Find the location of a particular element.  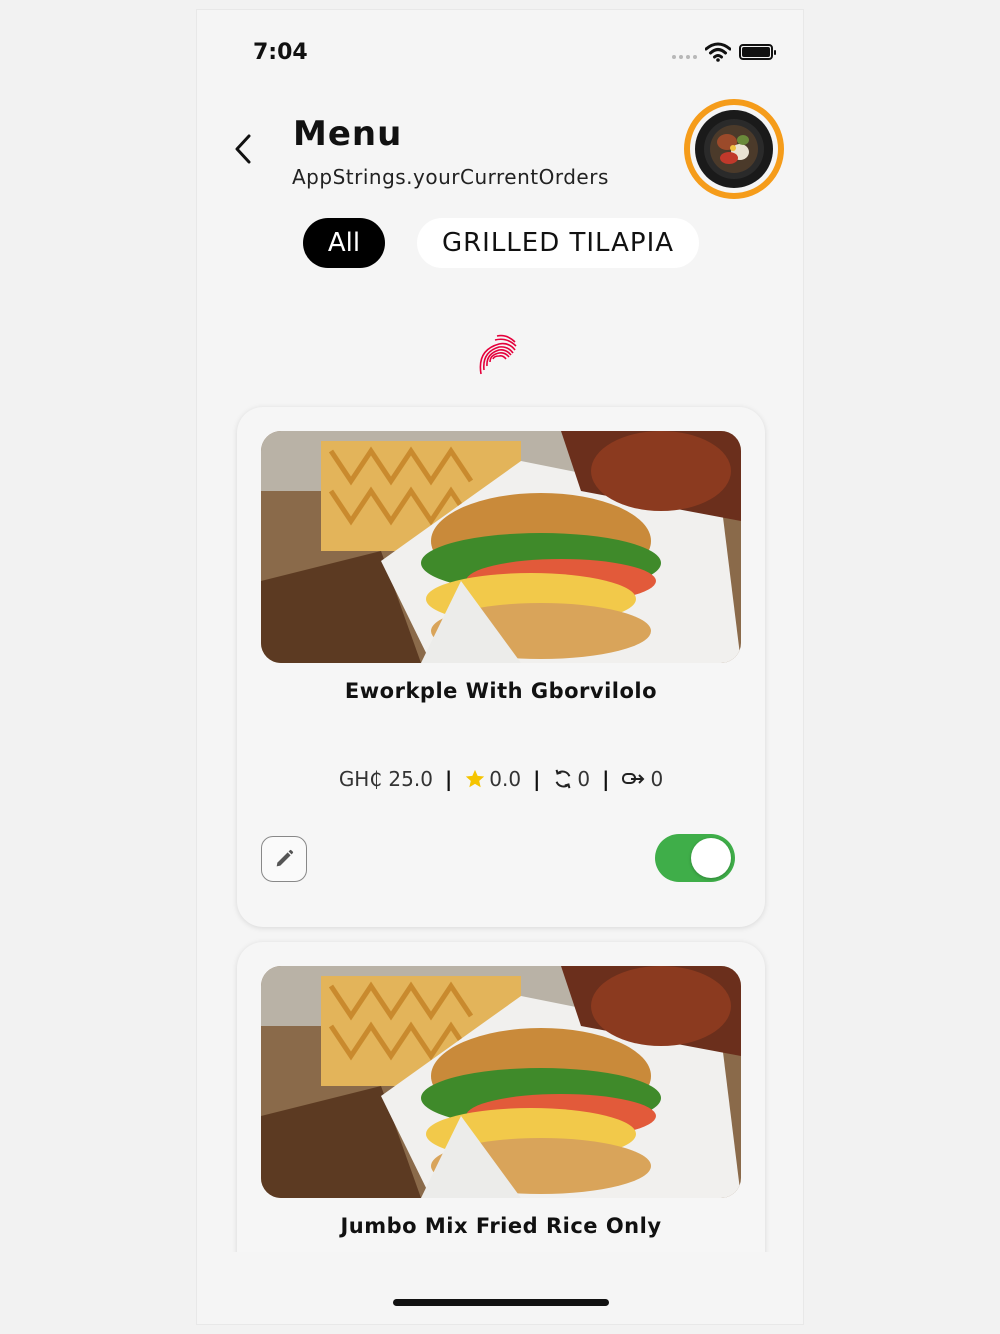

home-indicator is located at coordinates (501, 1302).